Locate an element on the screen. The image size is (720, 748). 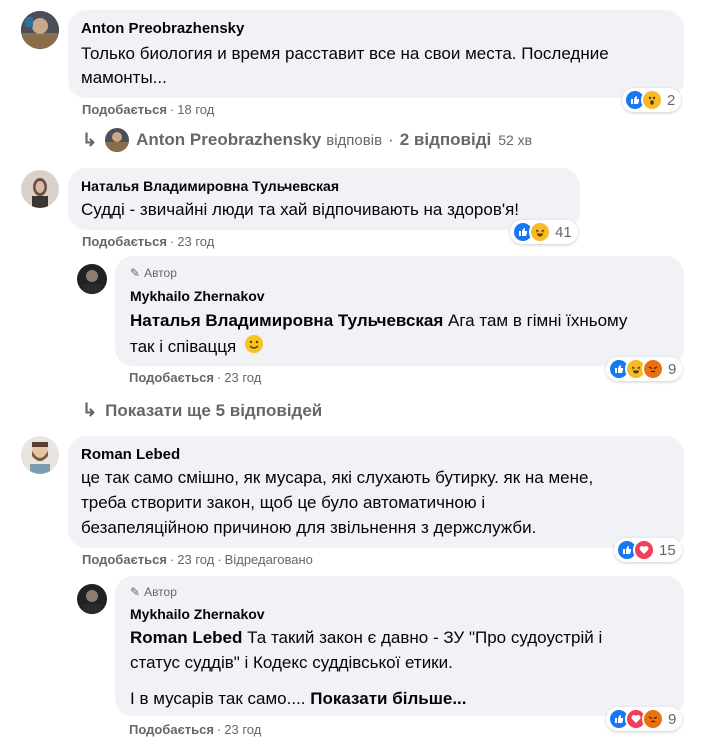
reactions-summary: 2 is located at coordinates (652, 100).